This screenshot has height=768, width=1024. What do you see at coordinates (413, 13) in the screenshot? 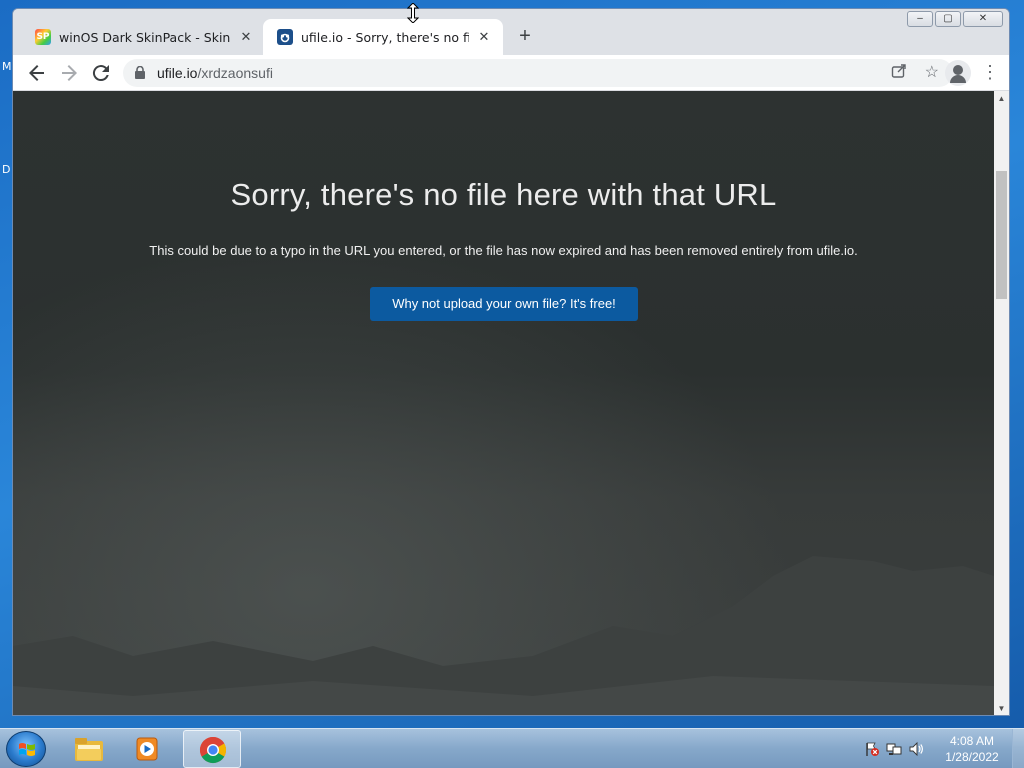
I see `resize-cursor-icon` at bounding box center [413, 13].